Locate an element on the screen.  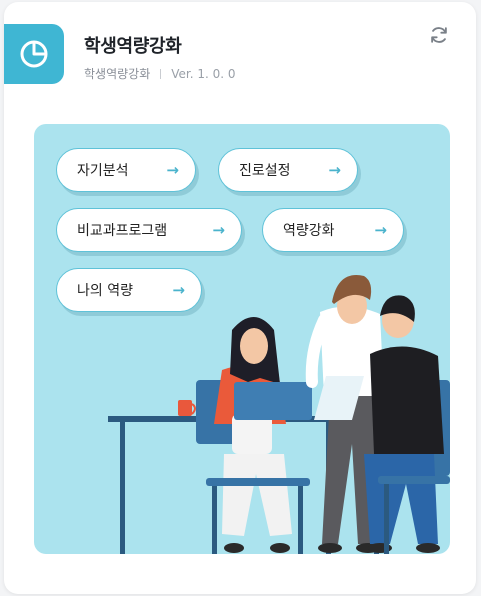
menu-career-setting-button: 진로설정 → is located at coordinates (288, 170).